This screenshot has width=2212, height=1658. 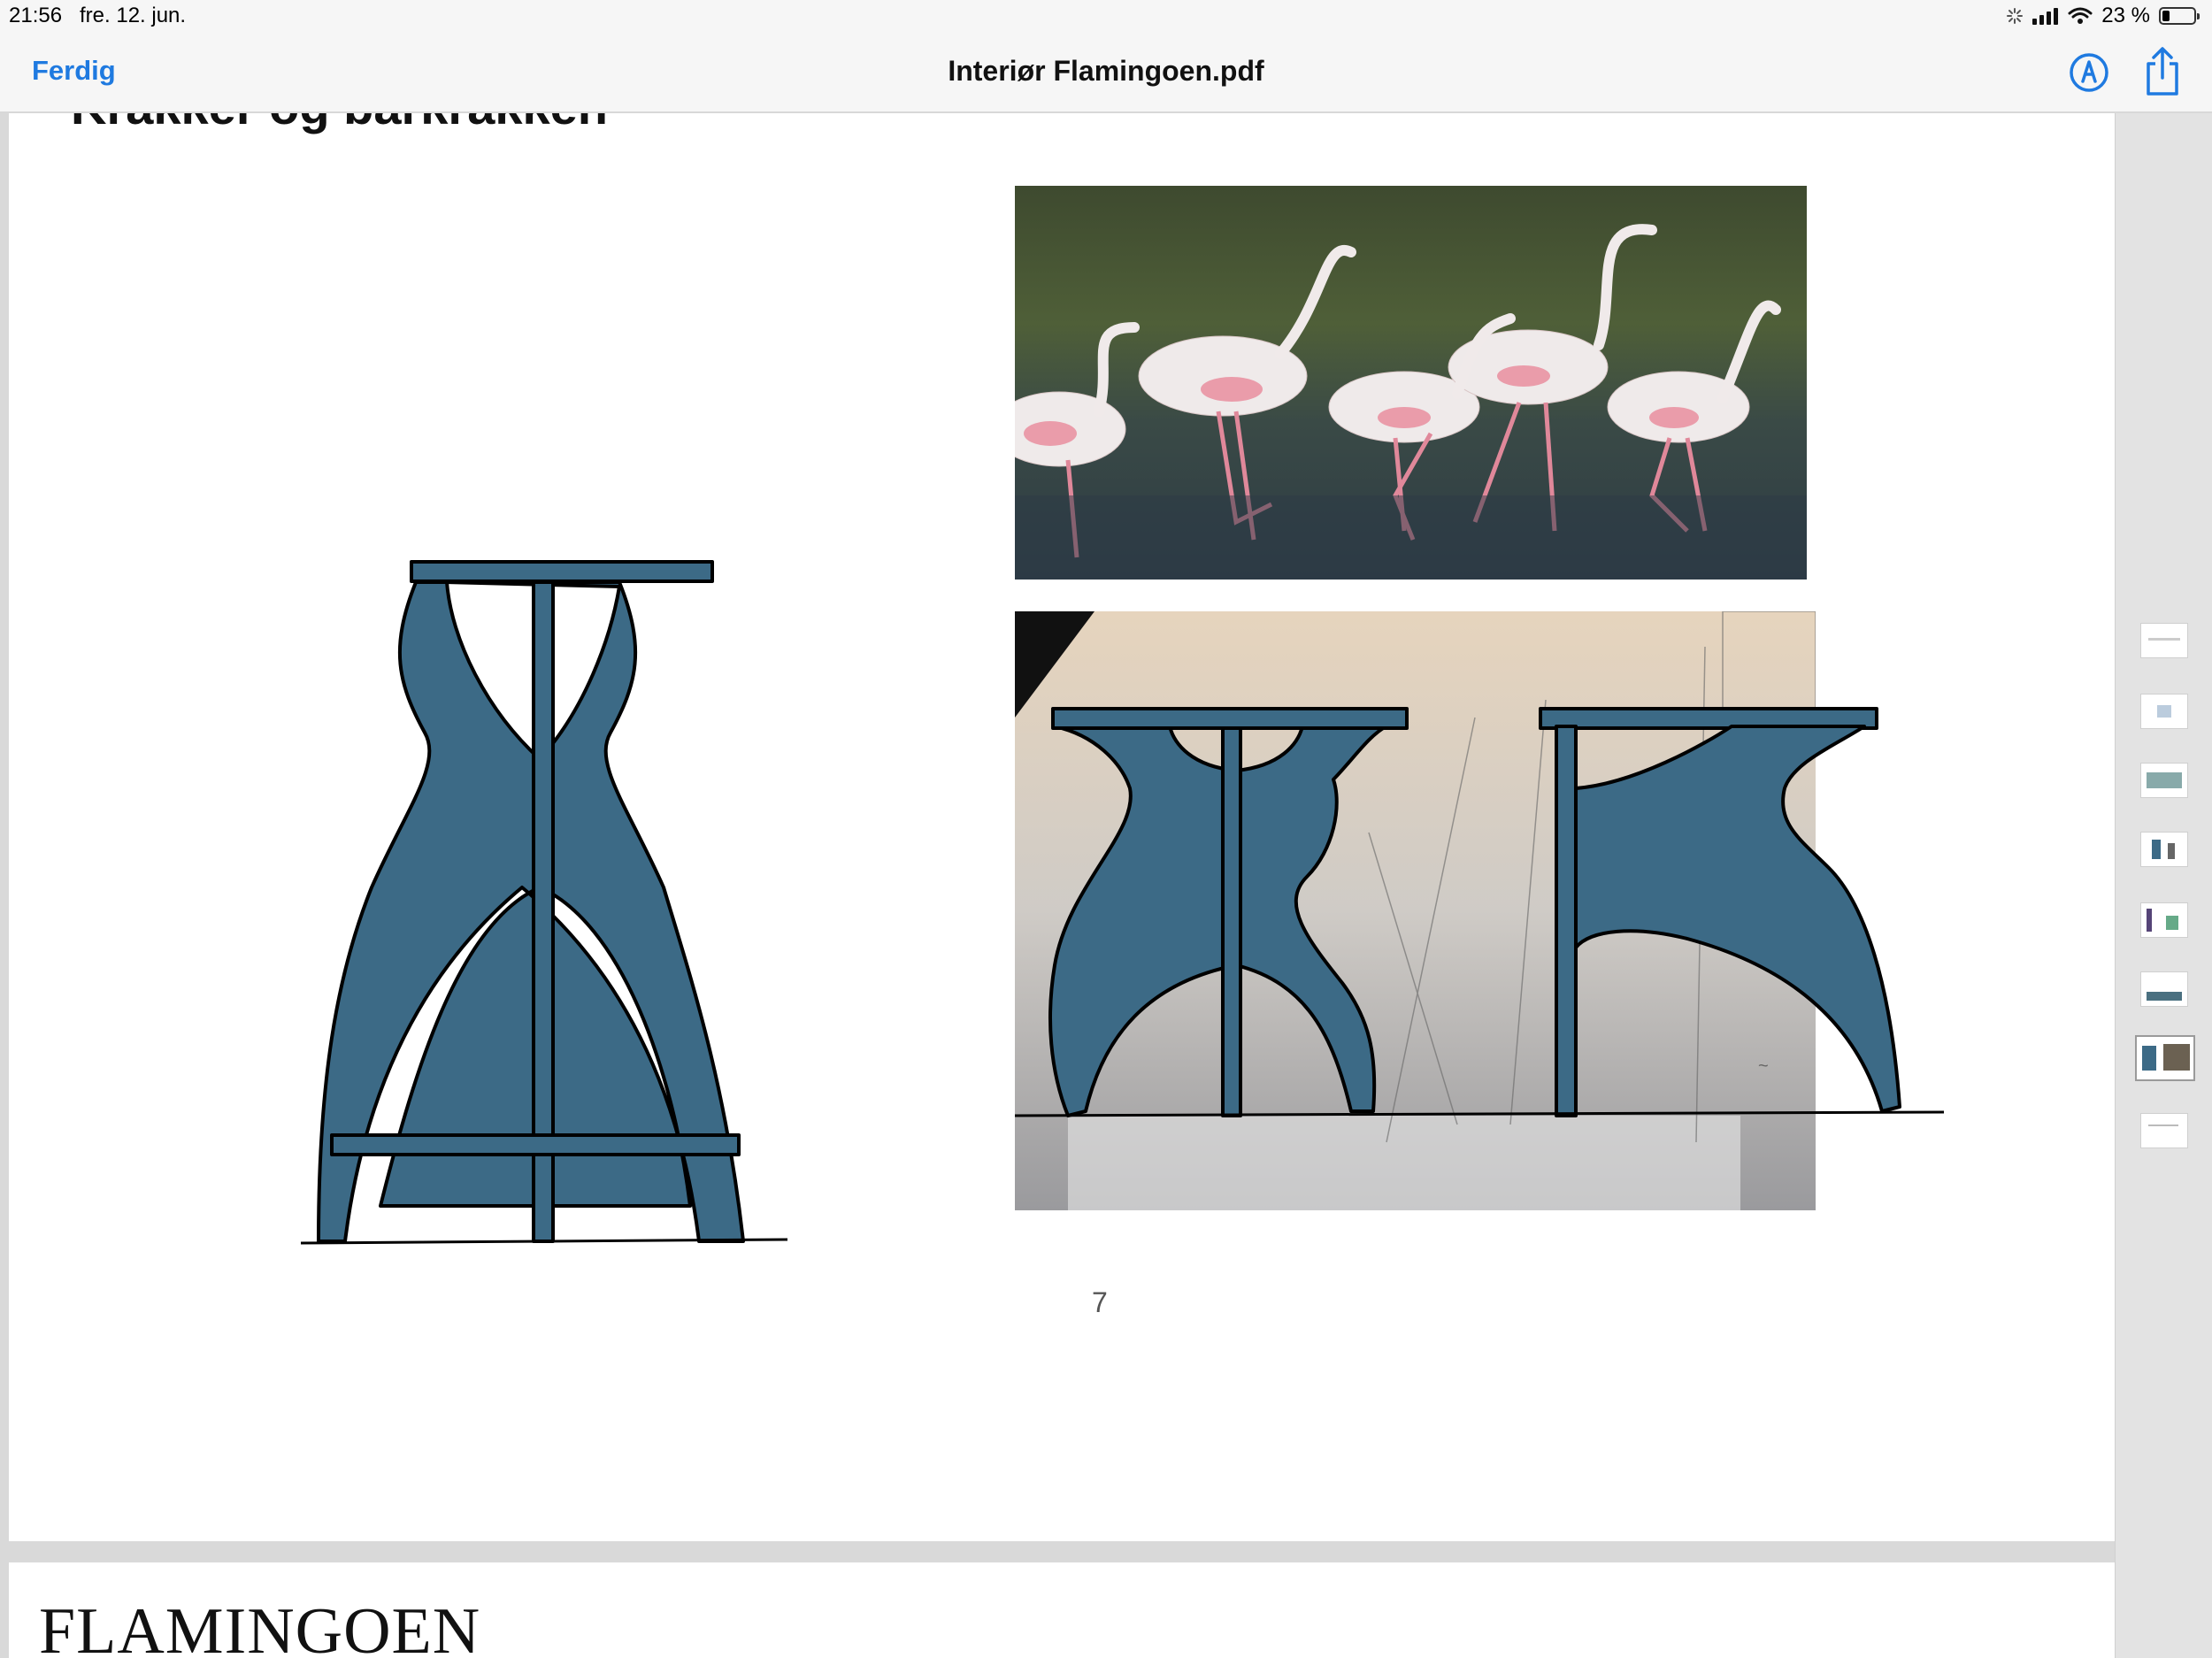 I want to click on share-icon, so click(x=2163, y=72).